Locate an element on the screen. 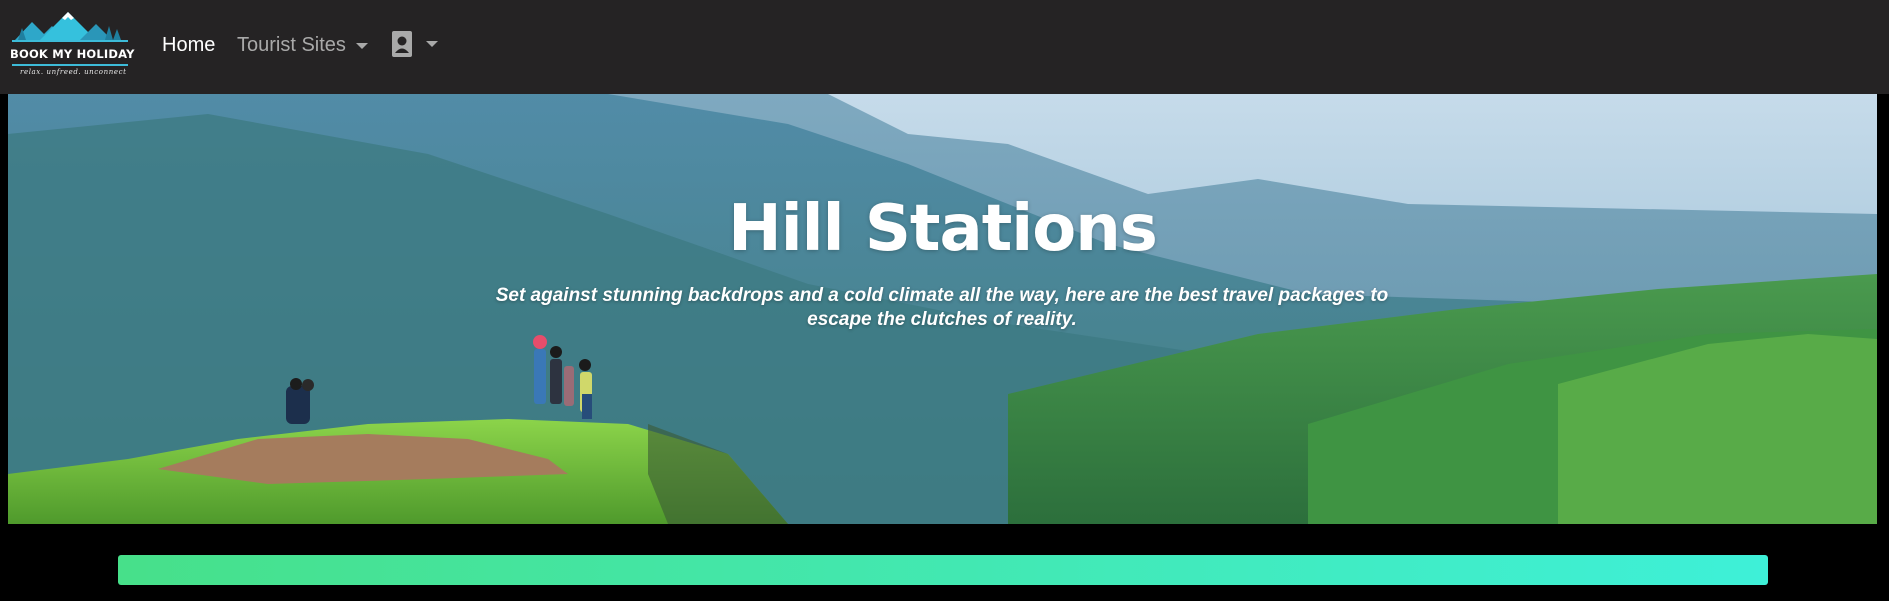 This screenshot has width=1889, height=601. nav-home-link: Home is located at coordinates (188, 45).